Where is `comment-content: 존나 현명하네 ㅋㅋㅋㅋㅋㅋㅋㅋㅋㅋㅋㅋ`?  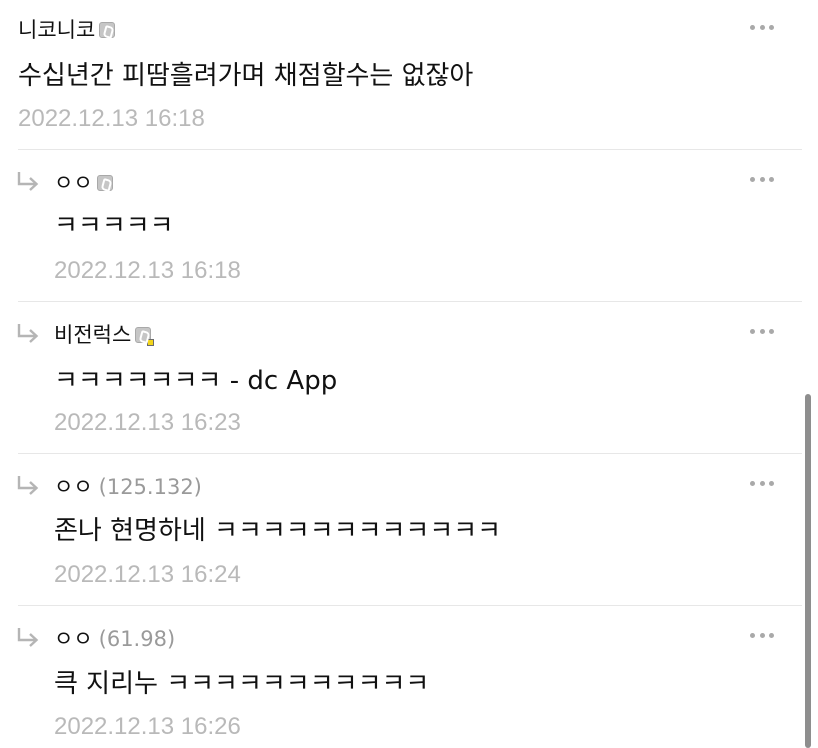 comment-content: 존나 현명하네 ㅋㅋㅋㅋㅋㅋㅋㅋㅋㅋㅋㅋ is located at coordinates (278, 531).